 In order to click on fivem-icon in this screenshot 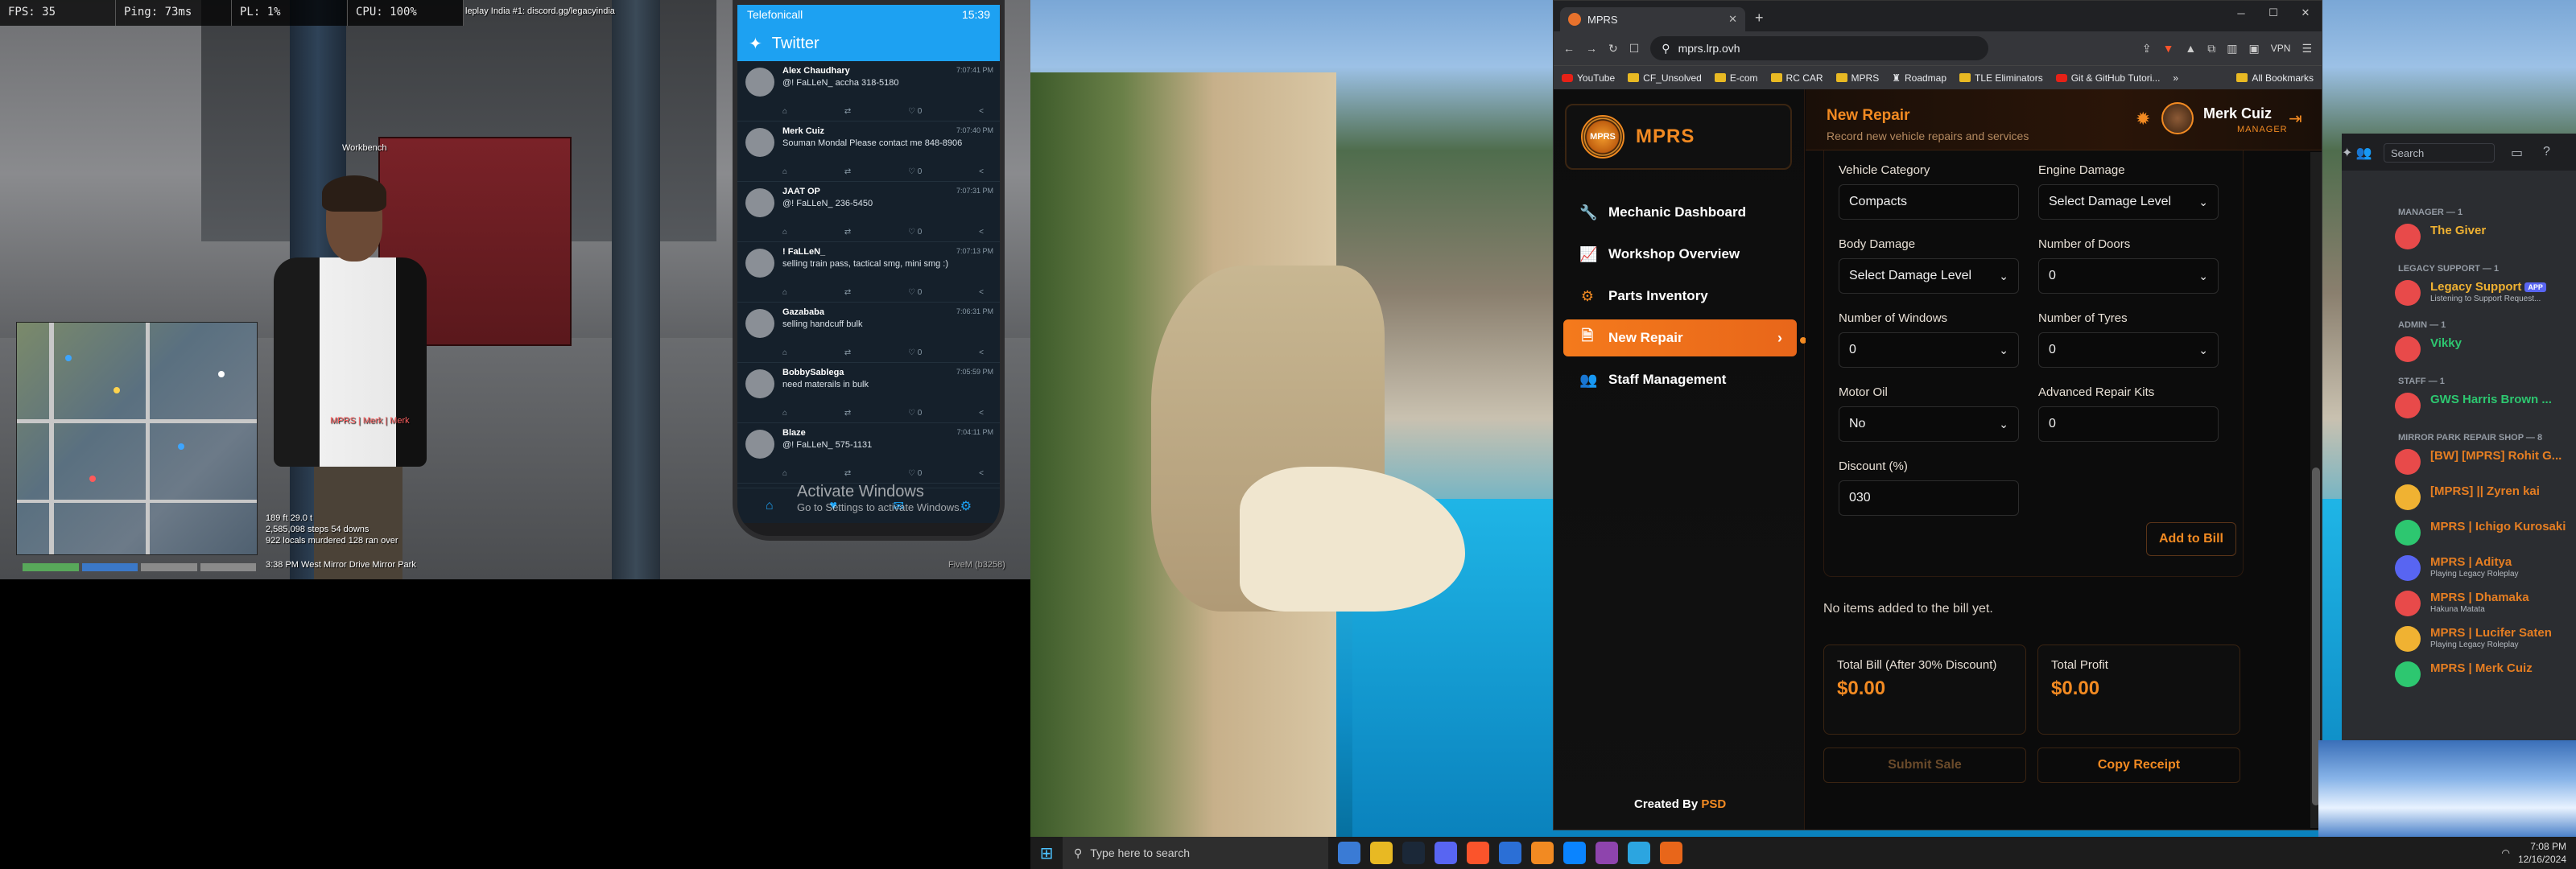, I will do `click(1542, 853)`.